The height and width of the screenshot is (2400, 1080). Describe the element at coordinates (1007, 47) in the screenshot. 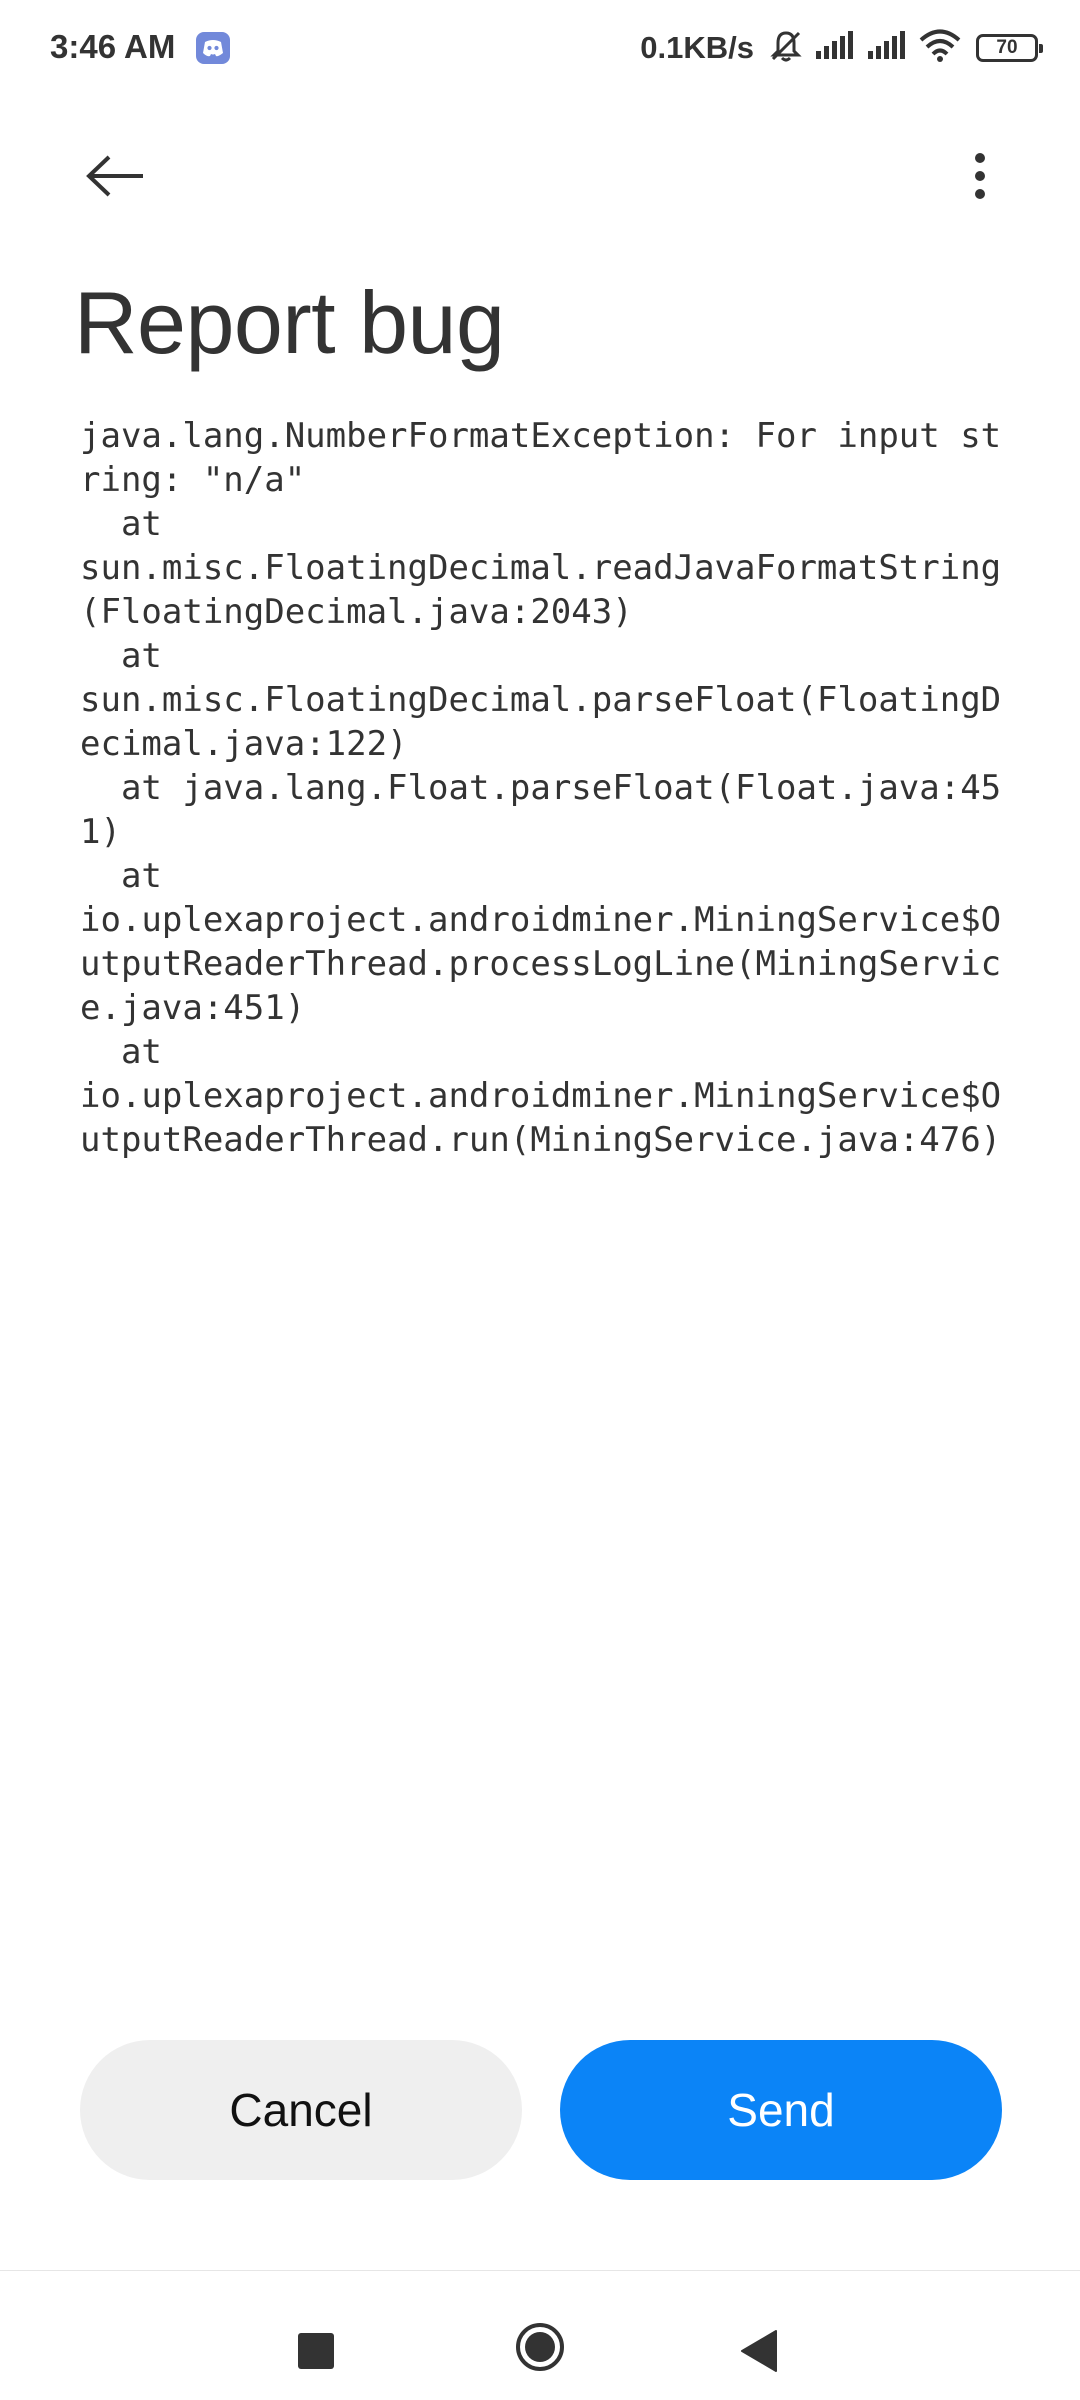

I see `battery-level: 70` at that location.